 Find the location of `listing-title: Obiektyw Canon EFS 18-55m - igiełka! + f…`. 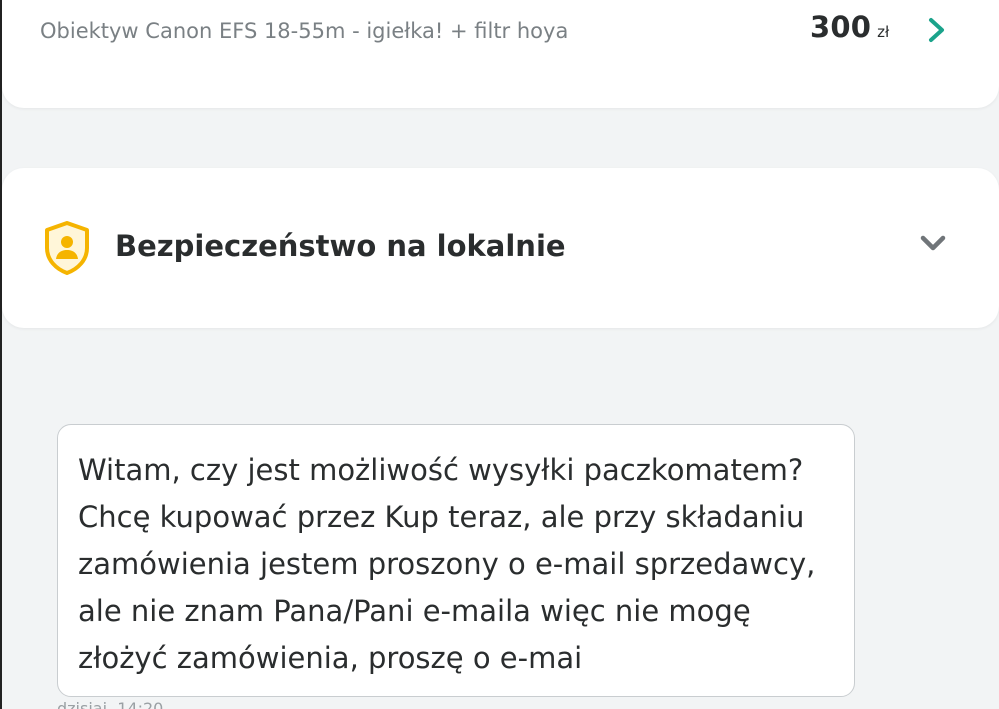

listing-title: Obiektyw Canon EFS 18-55m - igiełka! + f… is located at coordinates (304, 31).